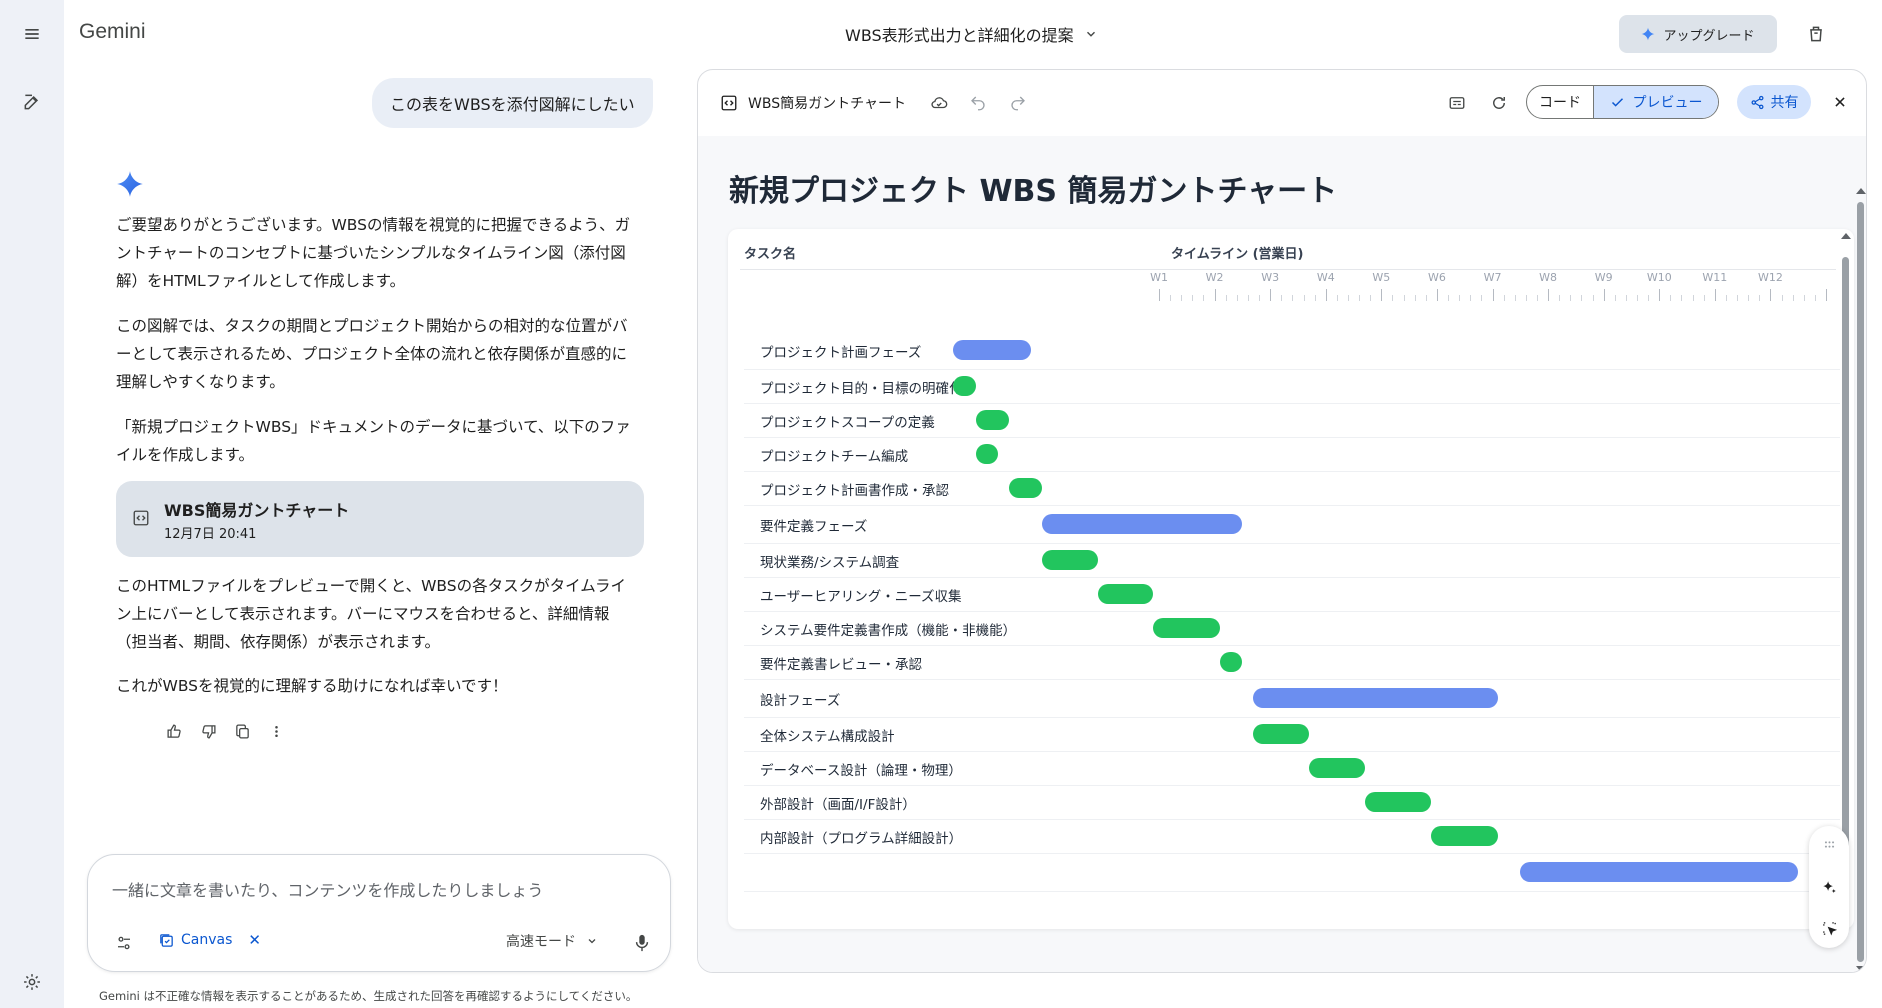 The image size is (1882, 1008). Describe the element at coordinates (276, 731) in the screenshot. I see `more-vert-icon` at that location.